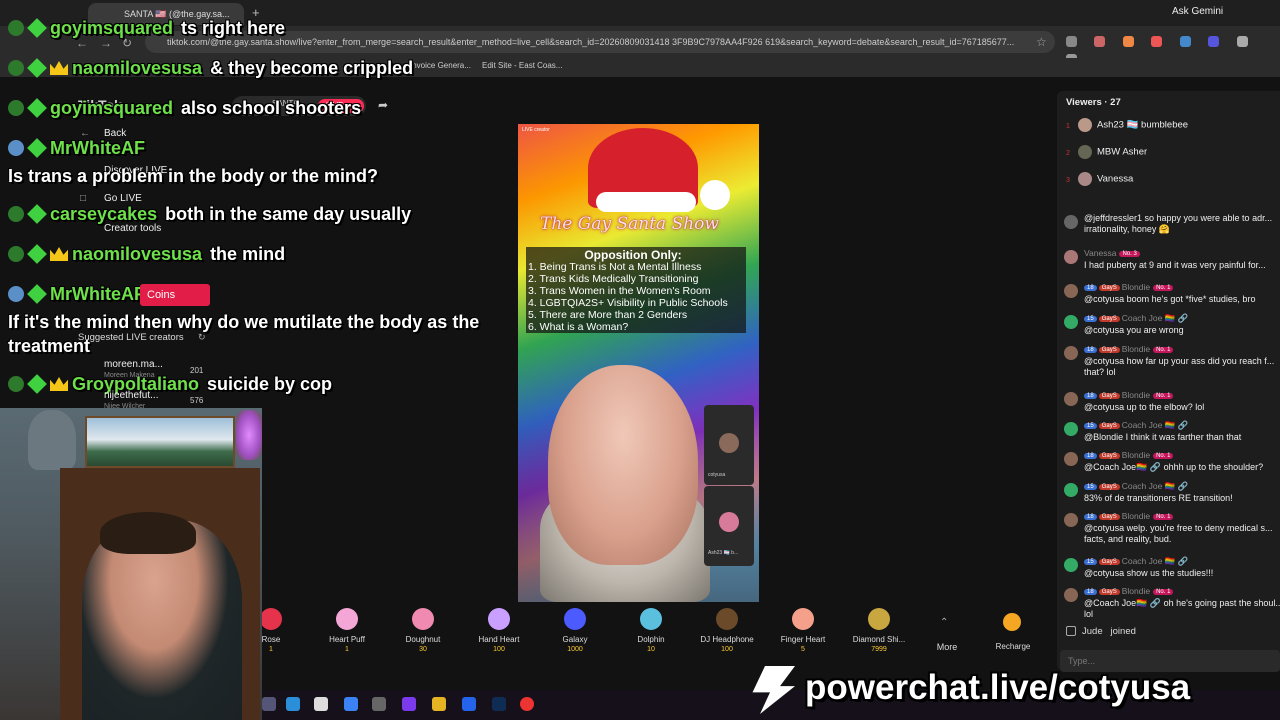 The width and height of the screenshot is (1280, 720). Describe the element at coordinates (202, 337) in the screenshot. I see `refresh-icon: ↻` at that location.